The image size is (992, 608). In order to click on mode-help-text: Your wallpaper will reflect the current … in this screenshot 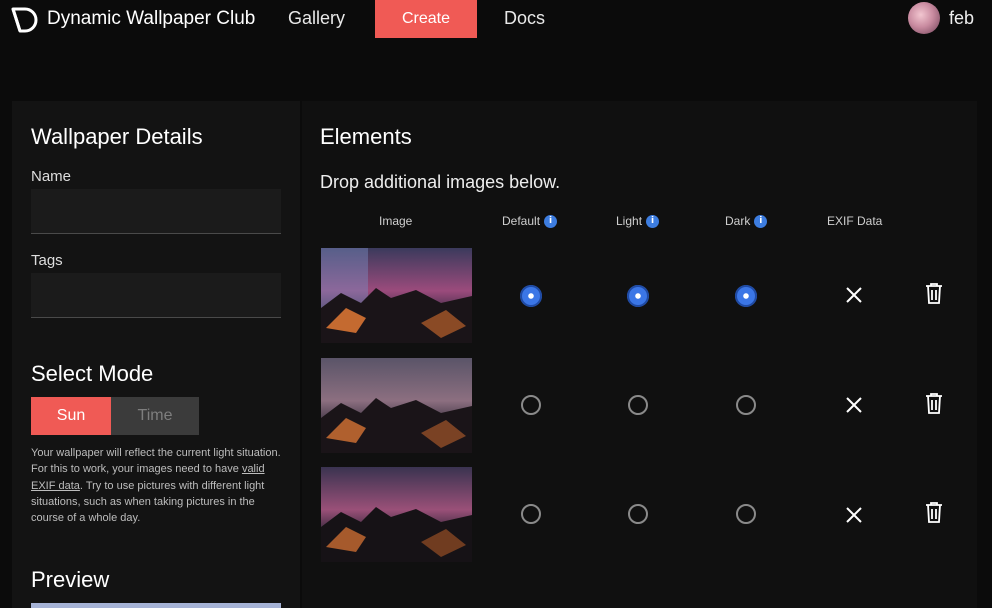, I will do `click(159, 485)`.